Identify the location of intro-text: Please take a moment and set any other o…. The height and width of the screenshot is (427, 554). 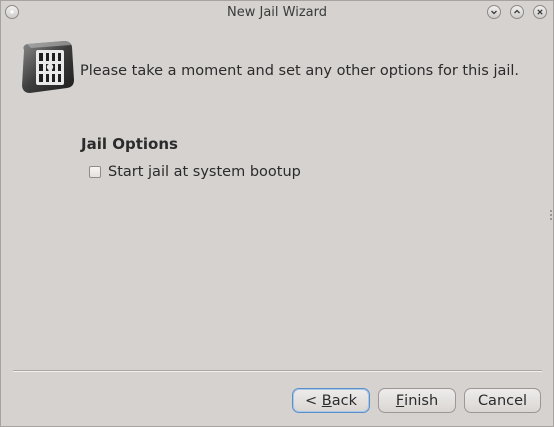
(300, 71).